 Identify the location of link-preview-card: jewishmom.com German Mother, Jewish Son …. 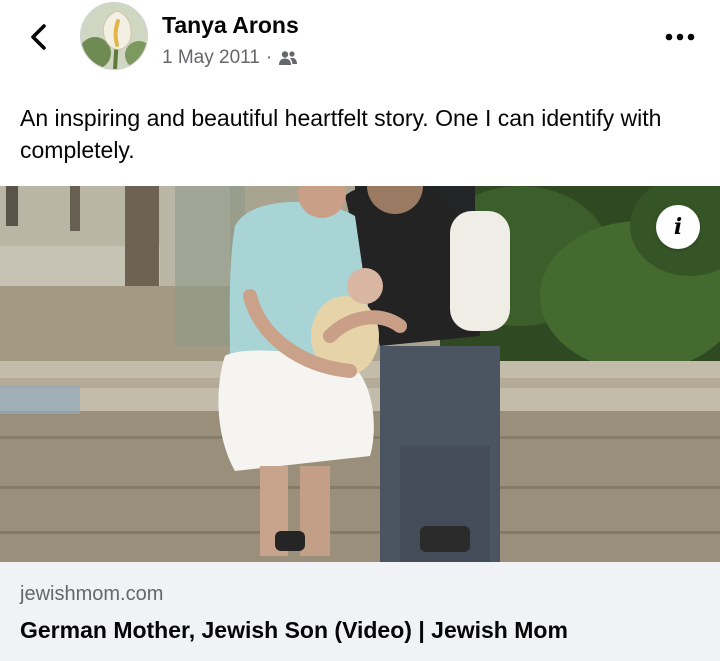
(360, 611).